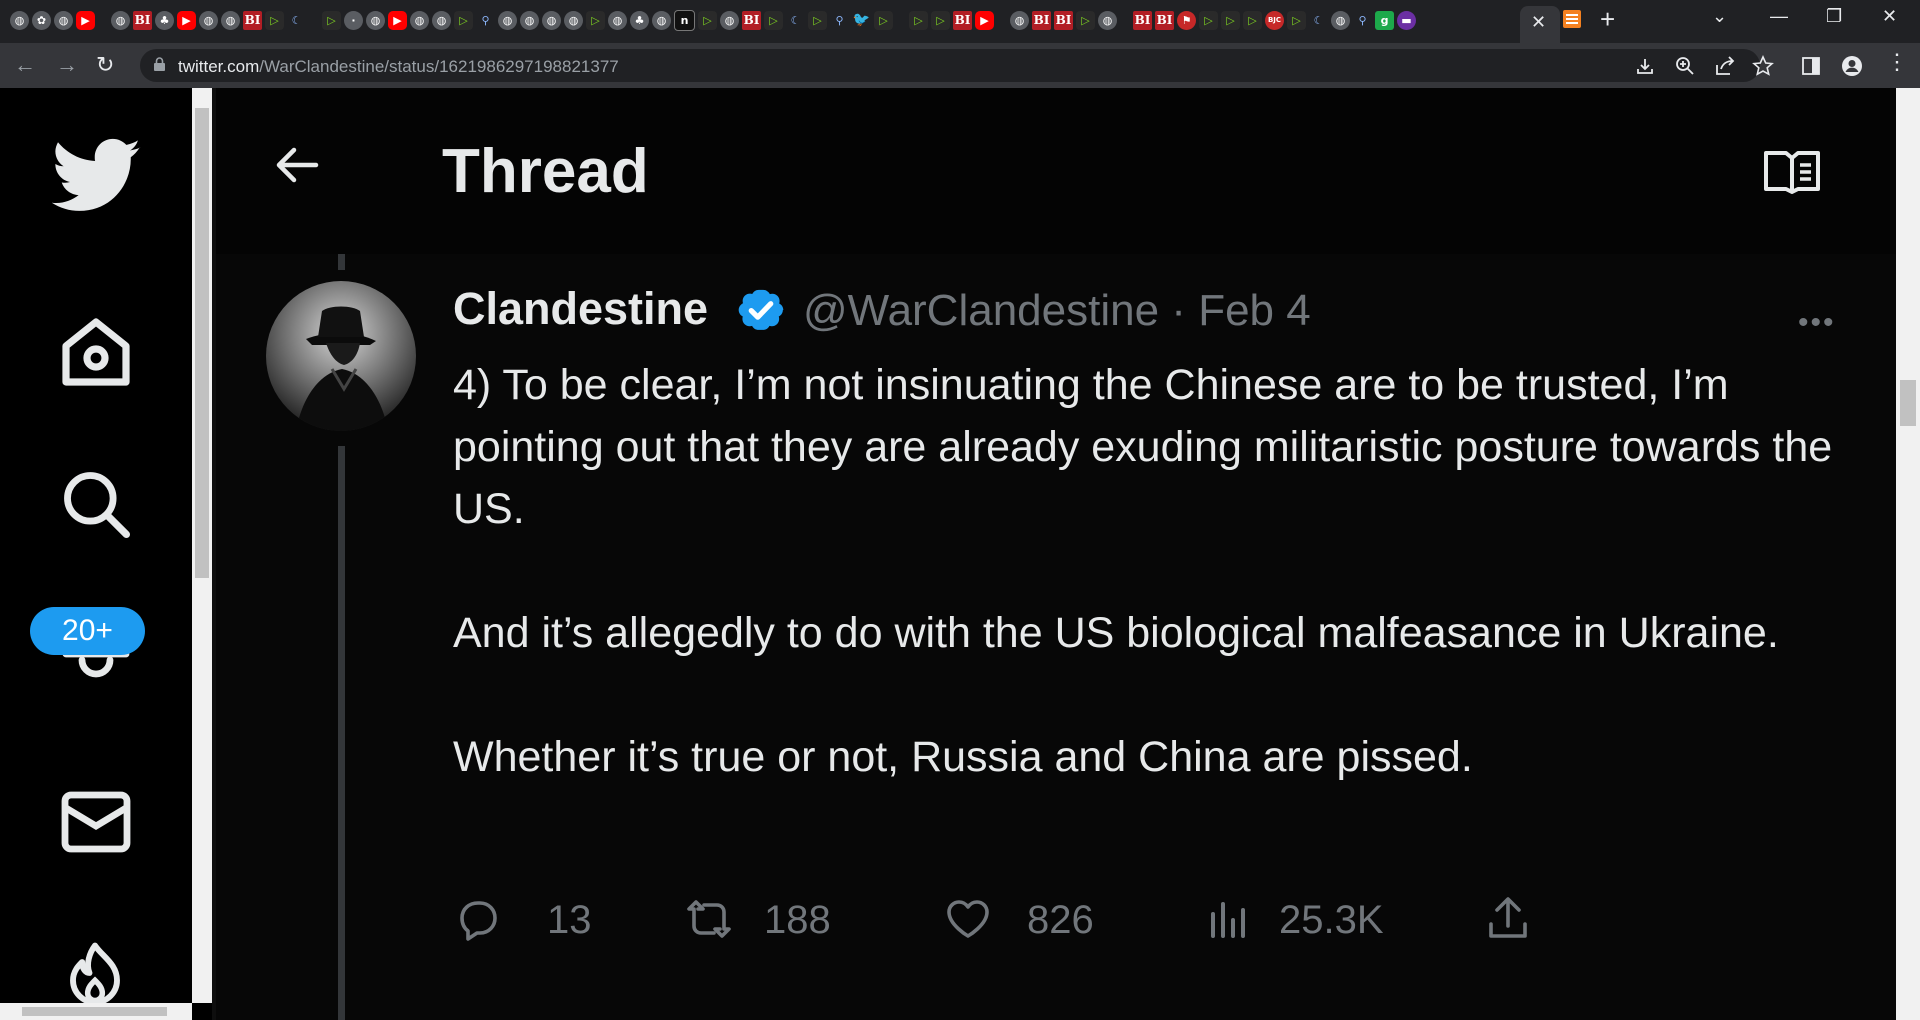 The image size is (1920, 1020). I want to click on author-name: Clandestine, so click(580, 309).